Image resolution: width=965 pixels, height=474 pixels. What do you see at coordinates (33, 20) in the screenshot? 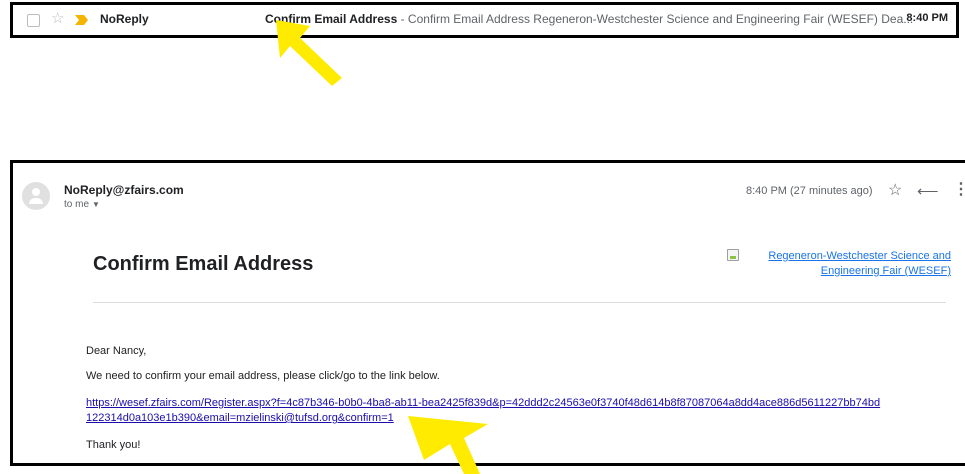
I see `checkbox-icon` at bounding box center [33, 20].